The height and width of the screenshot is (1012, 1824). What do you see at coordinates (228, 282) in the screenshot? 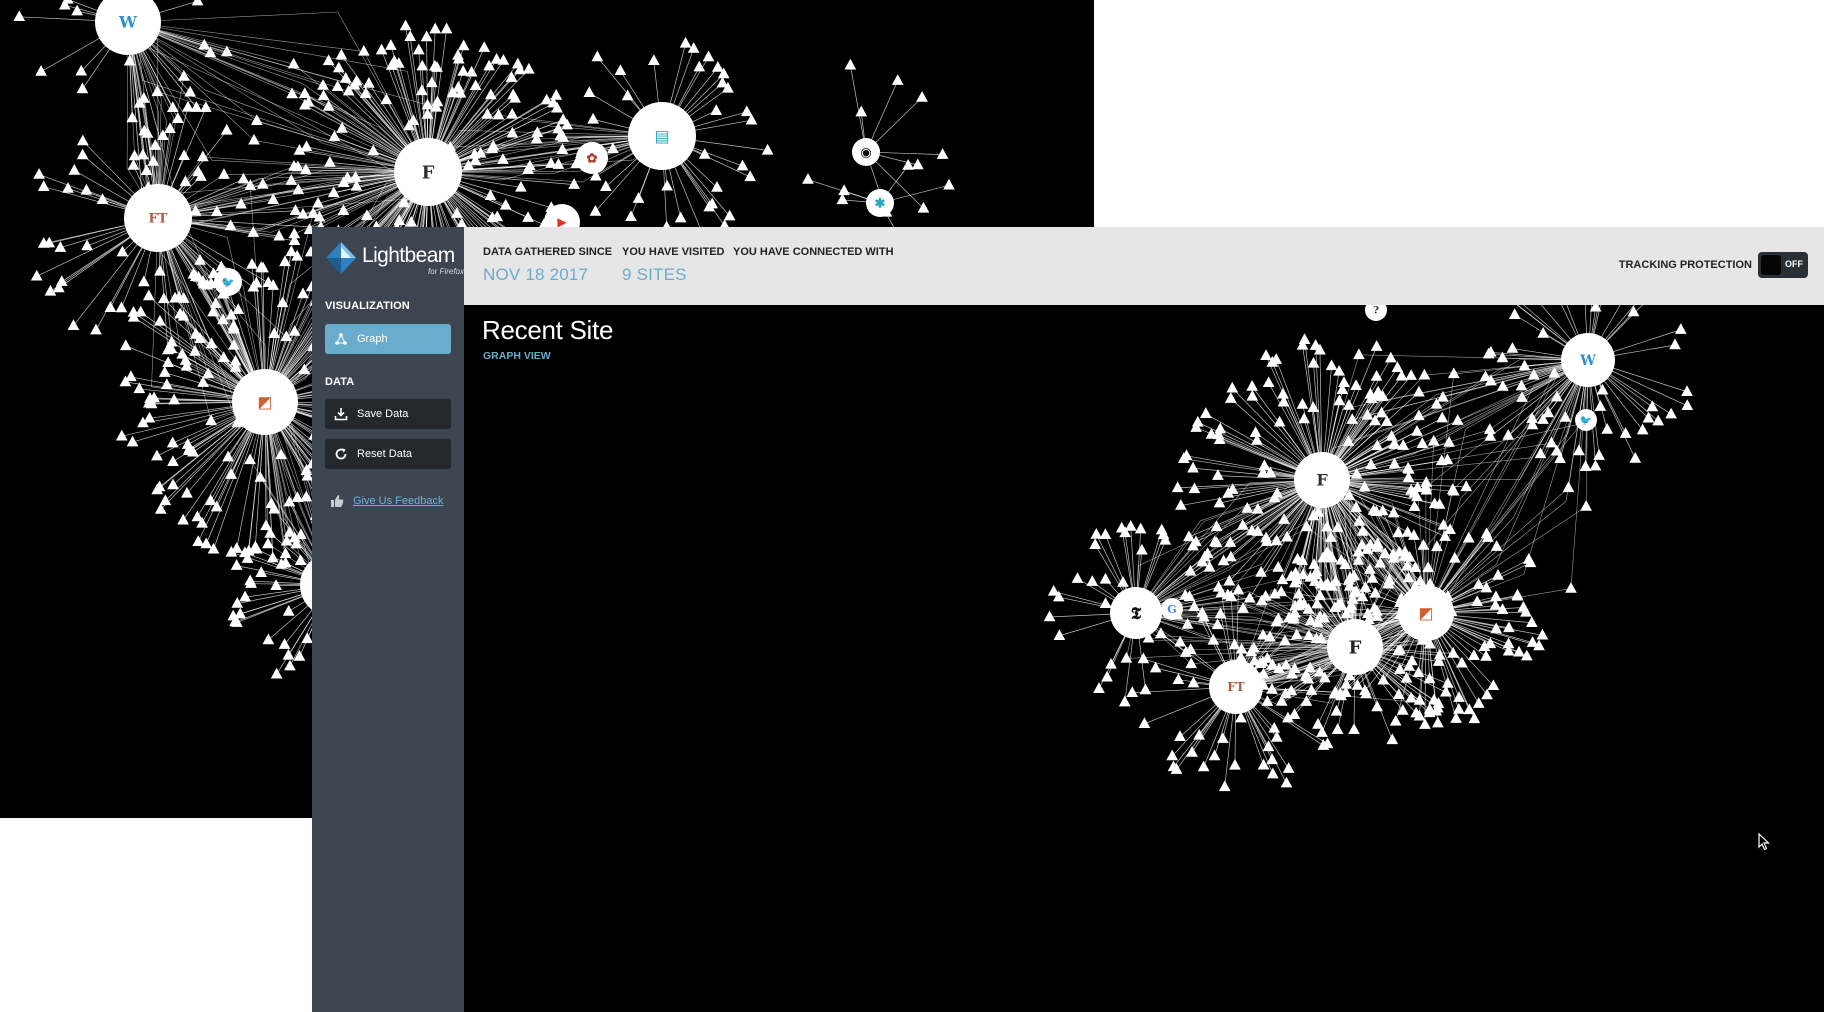
I see `twitter-site-node: 🐦` at bounding box center [228, 282].